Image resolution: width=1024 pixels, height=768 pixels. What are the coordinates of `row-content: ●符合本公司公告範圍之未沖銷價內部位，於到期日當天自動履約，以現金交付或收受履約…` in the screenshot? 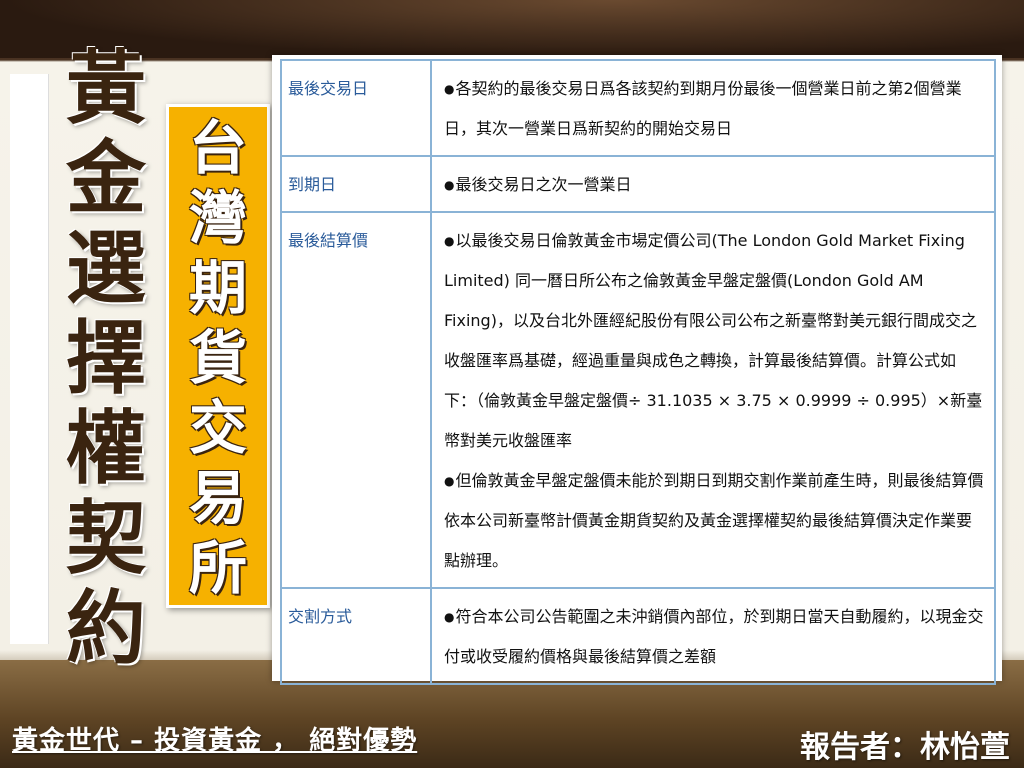 It's located at (713, 636).